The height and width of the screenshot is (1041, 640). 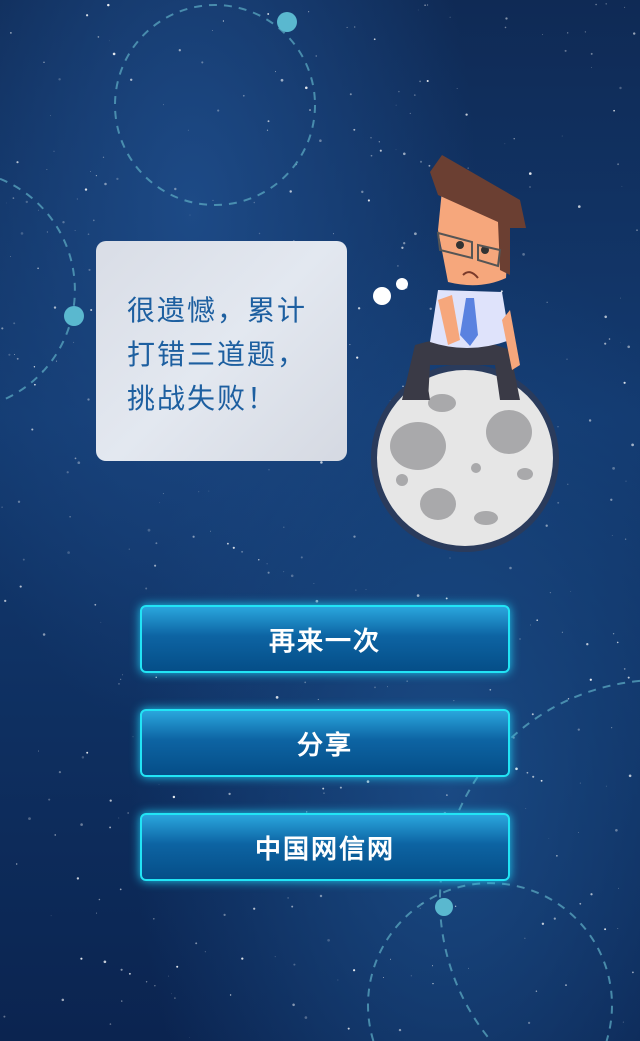 What do you see at coordinates (325, 743) in the screenshot?
I see `share-button: 分享` at bounding box center [325, 743].